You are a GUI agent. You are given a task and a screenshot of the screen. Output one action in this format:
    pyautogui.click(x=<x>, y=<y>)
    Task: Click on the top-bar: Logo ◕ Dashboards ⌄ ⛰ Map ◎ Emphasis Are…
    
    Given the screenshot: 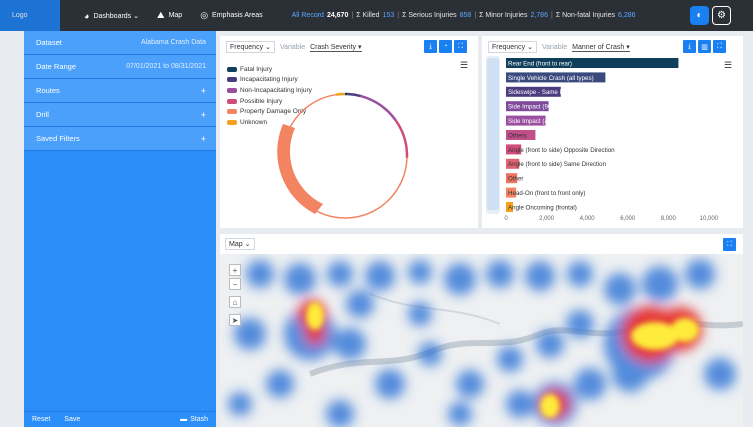 What is the action you would take?
    pyautogui.click(x=376, y=15)
    